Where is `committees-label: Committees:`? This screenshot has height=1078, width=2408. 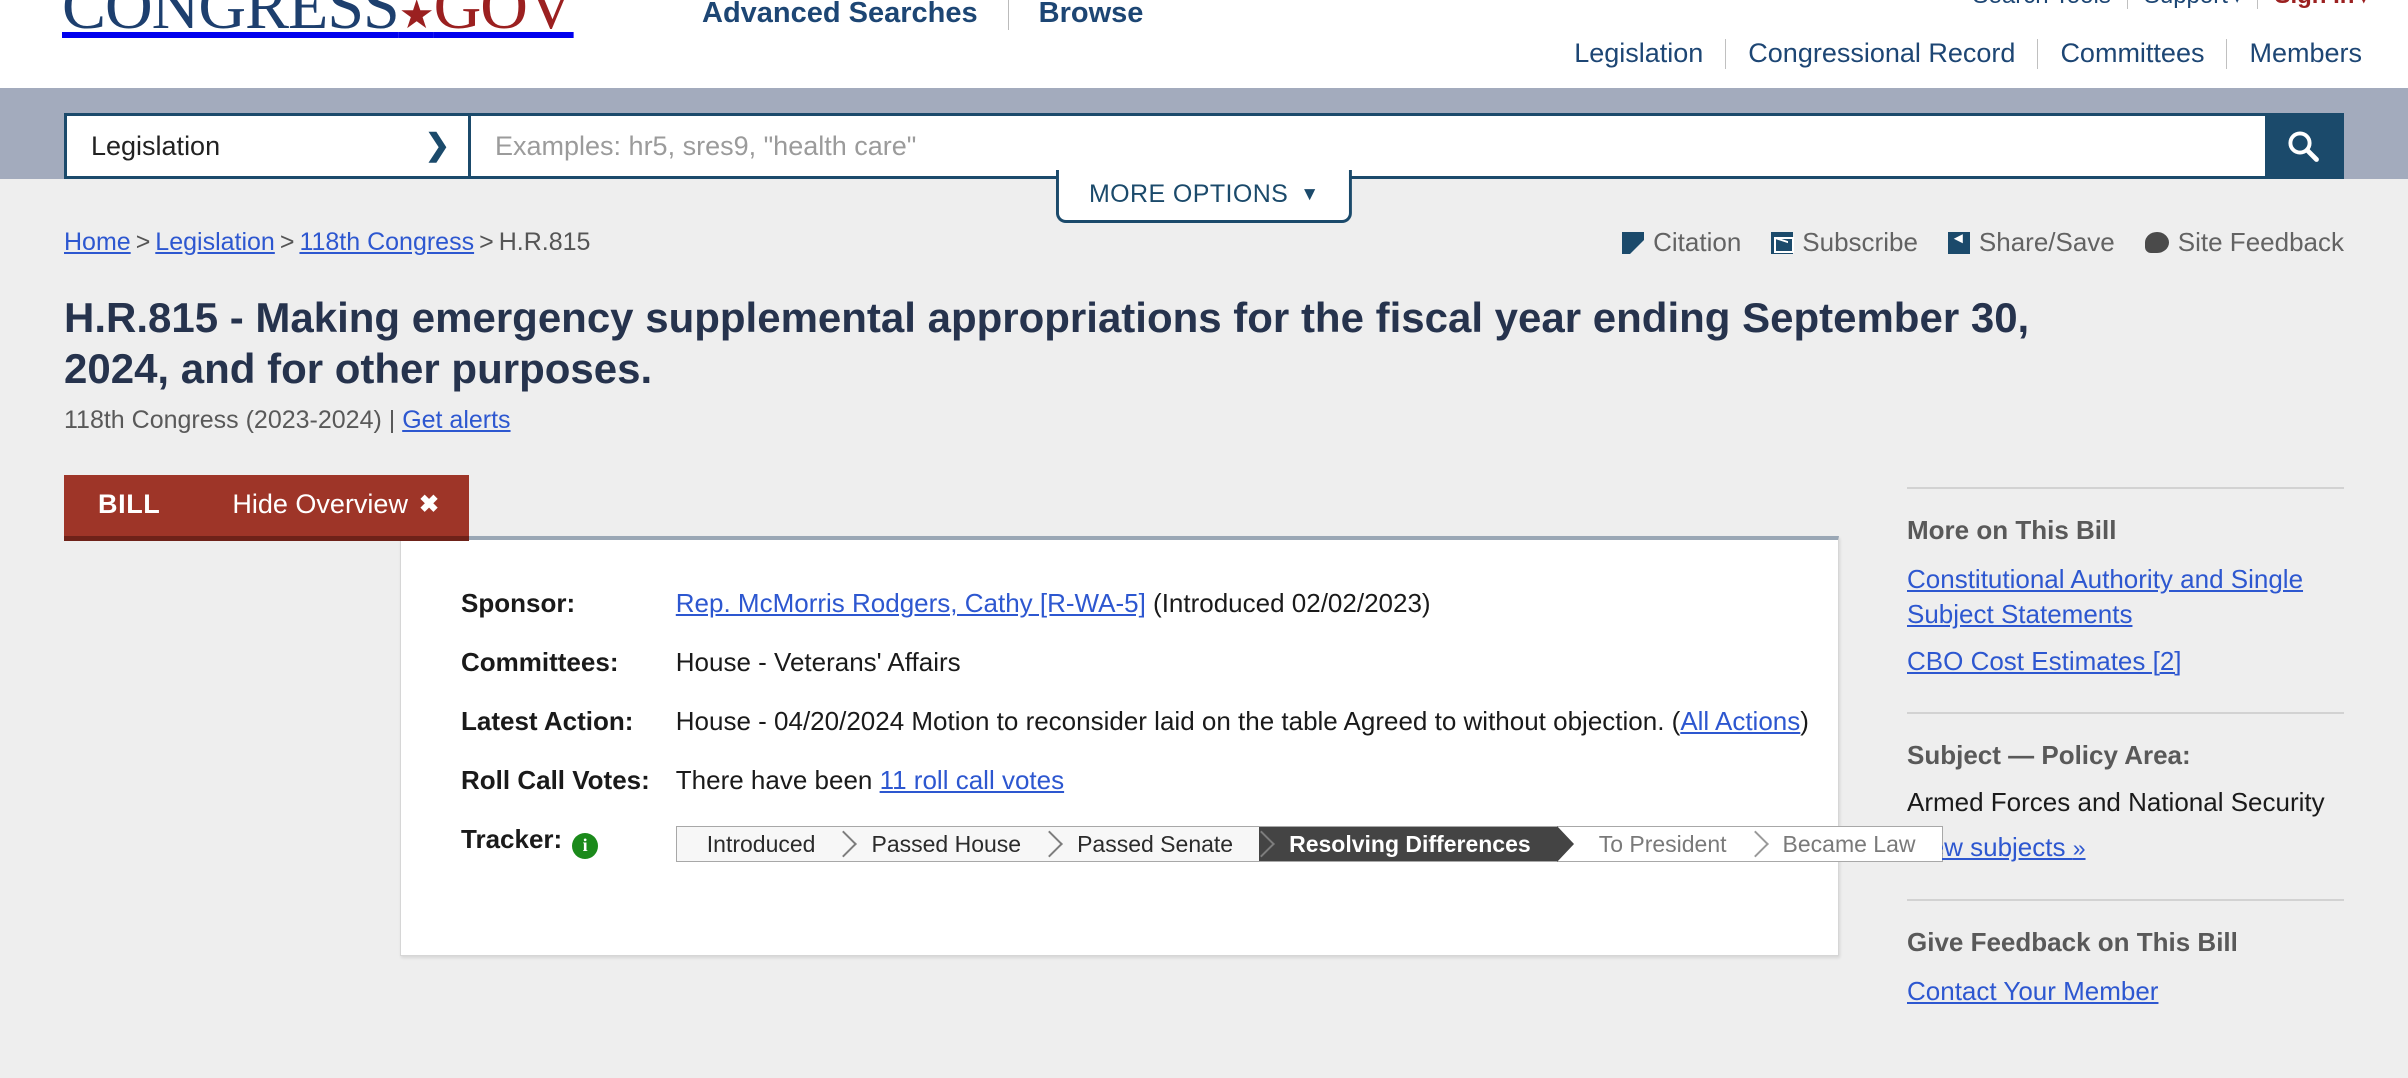
committees-label: Committees: is located at coordinates (540, 662).